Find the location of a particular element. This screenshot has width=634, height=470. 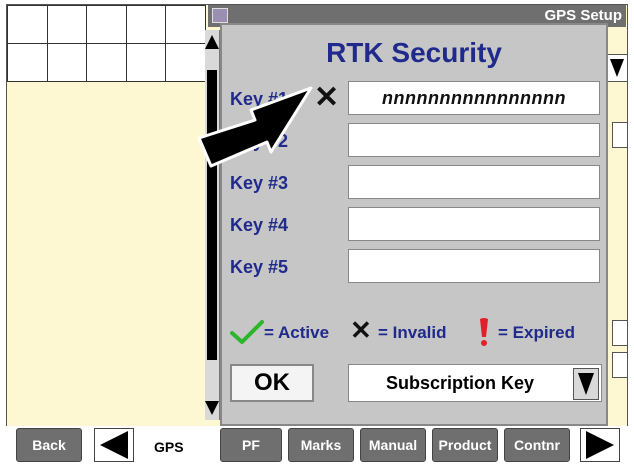

tab-contnr: Contnr is located at coordinates (537, 445).